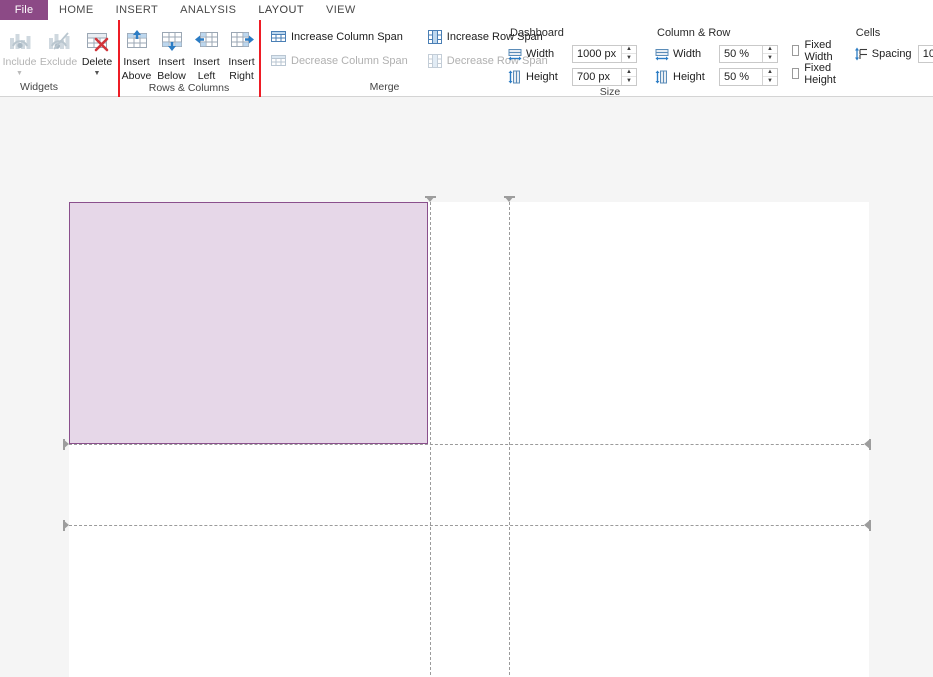 The width and height of the screenshot is (933, 677). I want to click on fixed-width-checkbox-row: Fixed Width, so click(816, 50).